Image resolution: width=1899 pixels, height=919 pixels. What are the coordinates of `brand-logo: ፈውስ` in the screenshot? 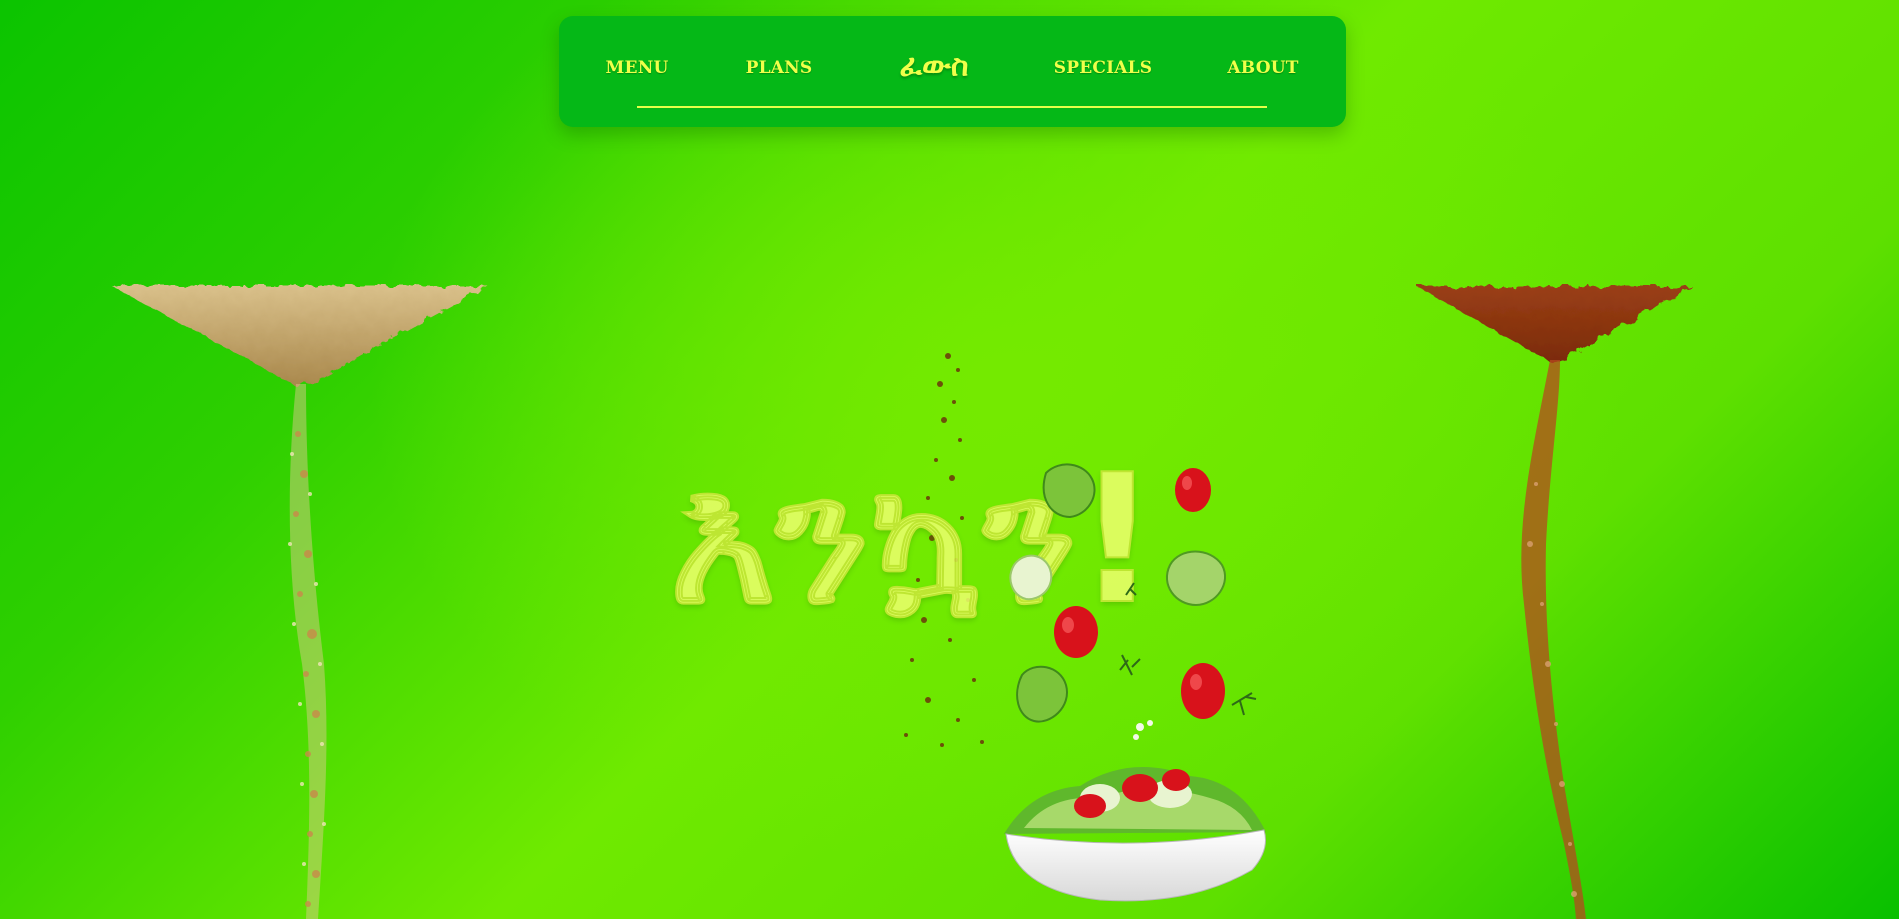 It's located at (934, 66).